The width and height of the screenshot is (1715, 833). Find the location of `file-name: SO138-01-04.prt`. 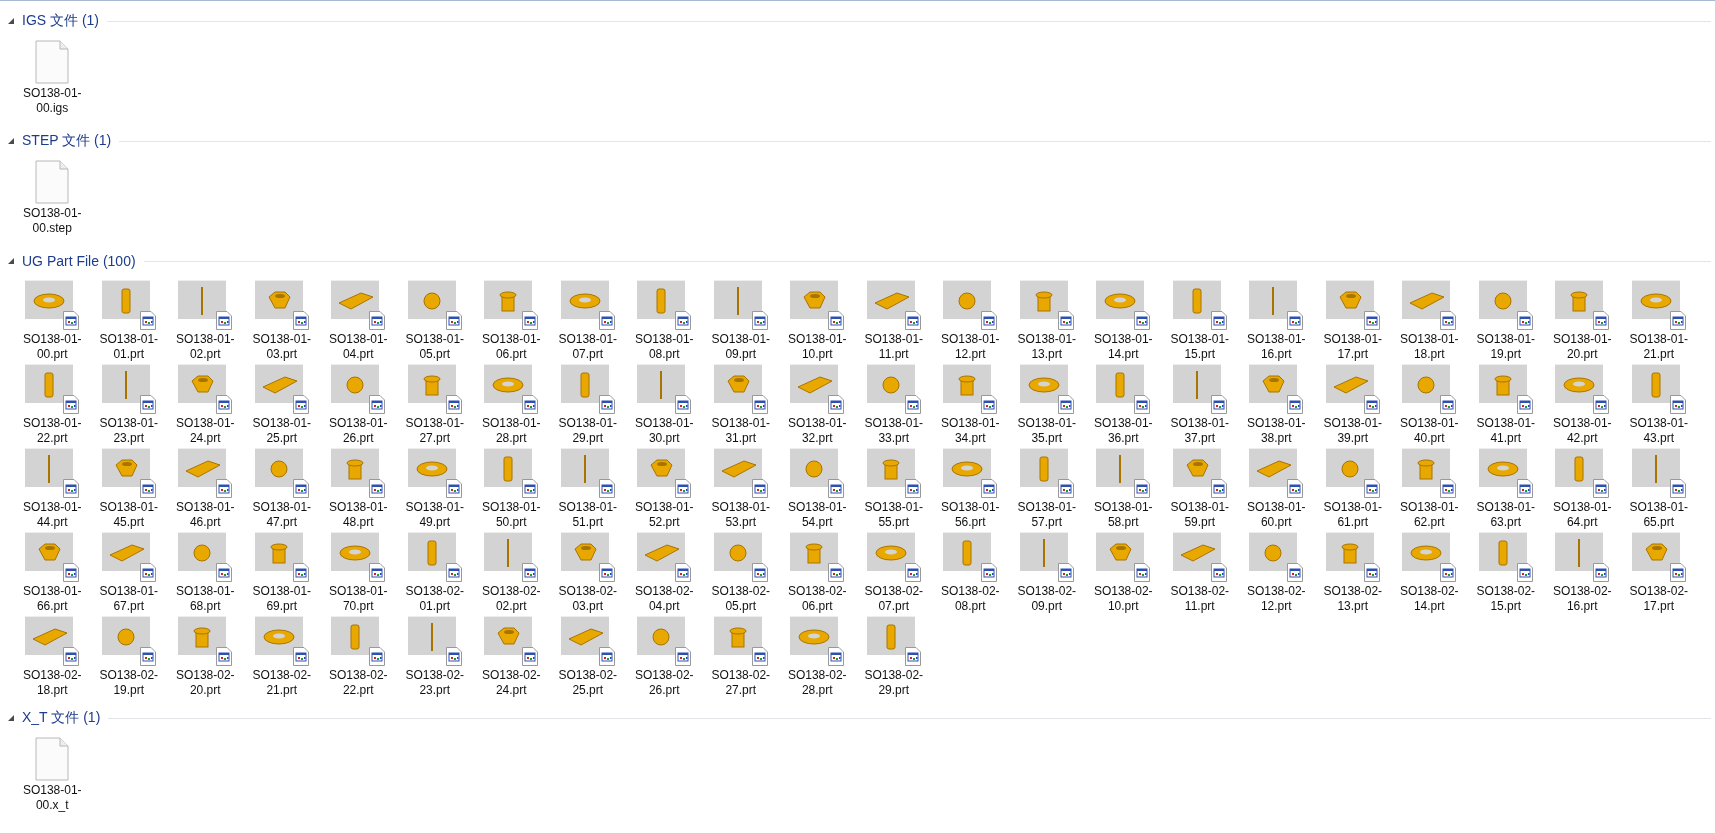

file-name: SO138-01-04.prt is located at coordinates (358, 347).